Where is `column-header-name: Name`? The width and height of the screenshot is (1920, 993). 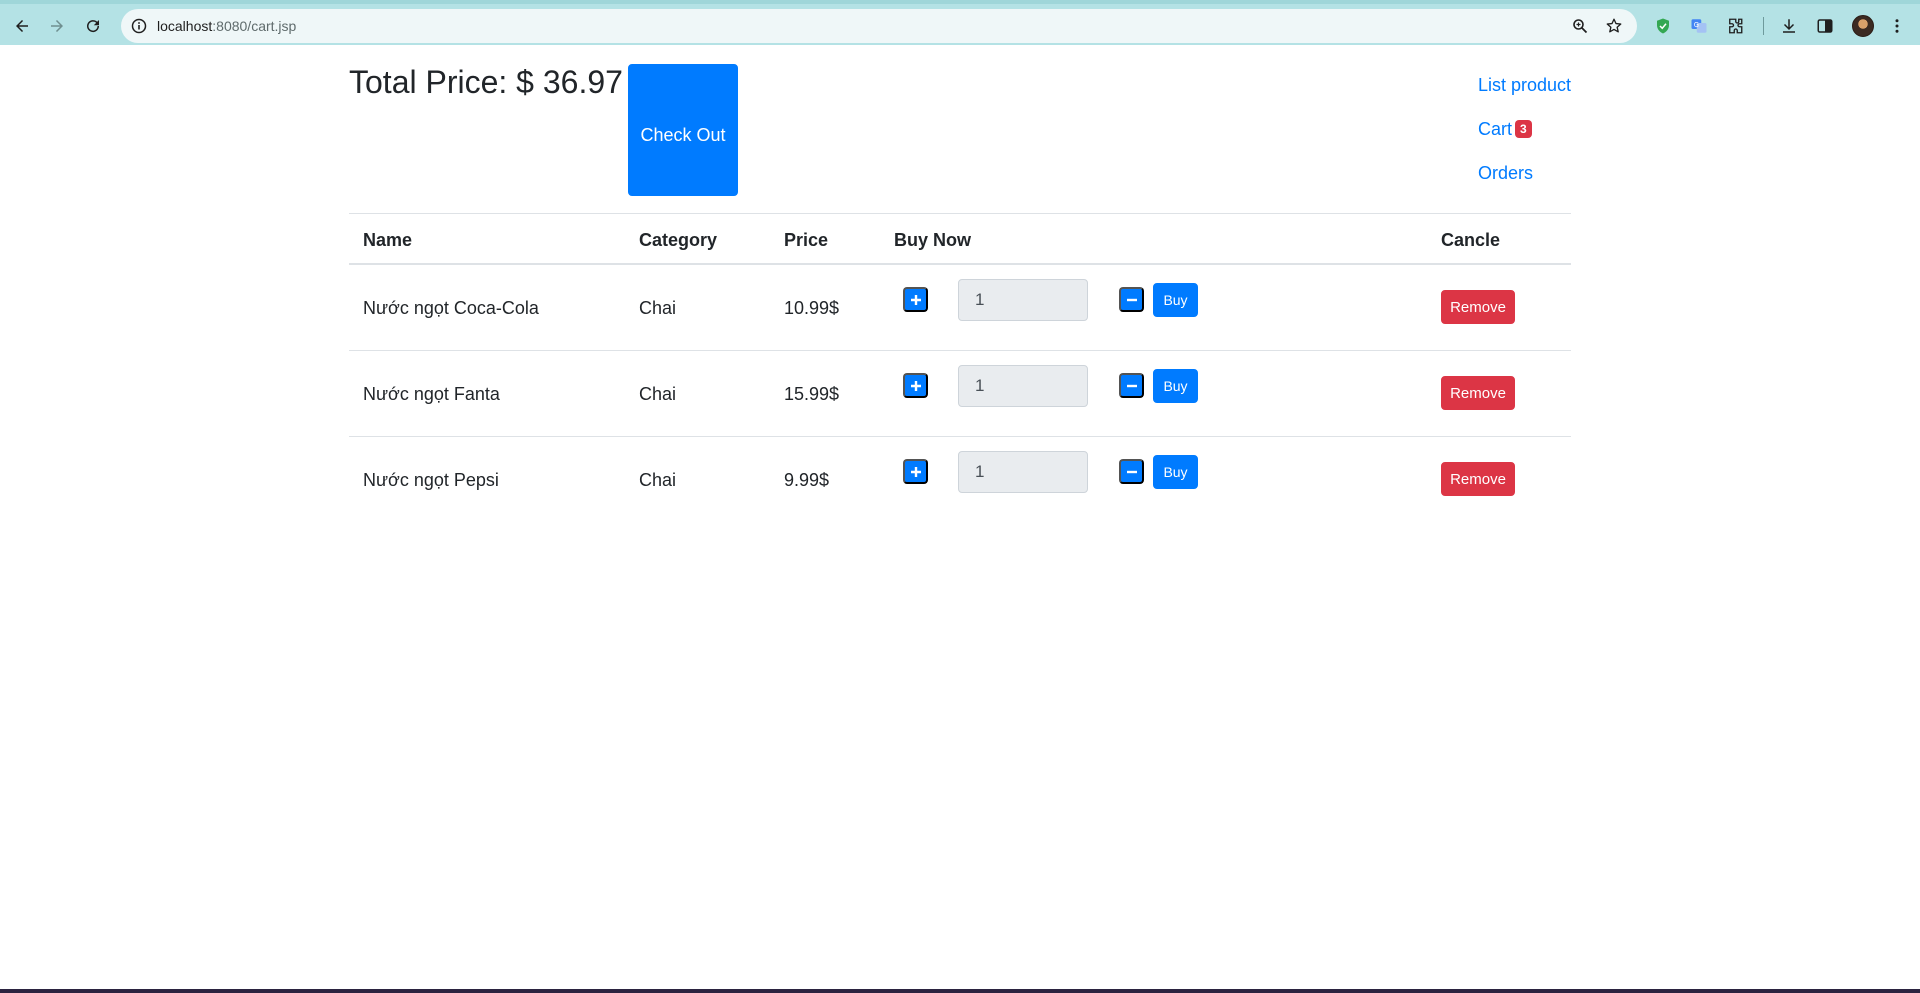 column-header-name: Name is located at coordinates (388, 240).